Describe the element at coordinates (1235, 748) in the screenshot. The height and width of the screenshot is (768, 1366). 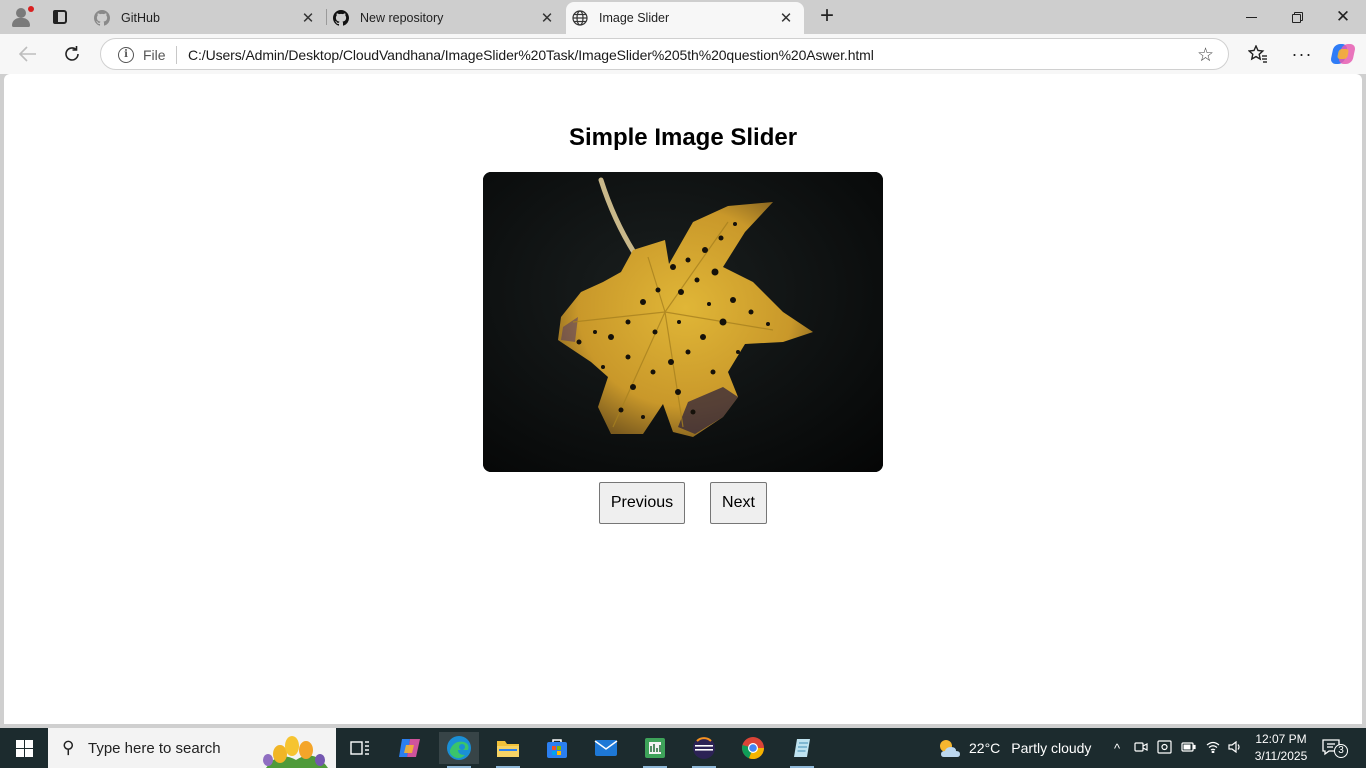
I see `volume-icon` at that location.